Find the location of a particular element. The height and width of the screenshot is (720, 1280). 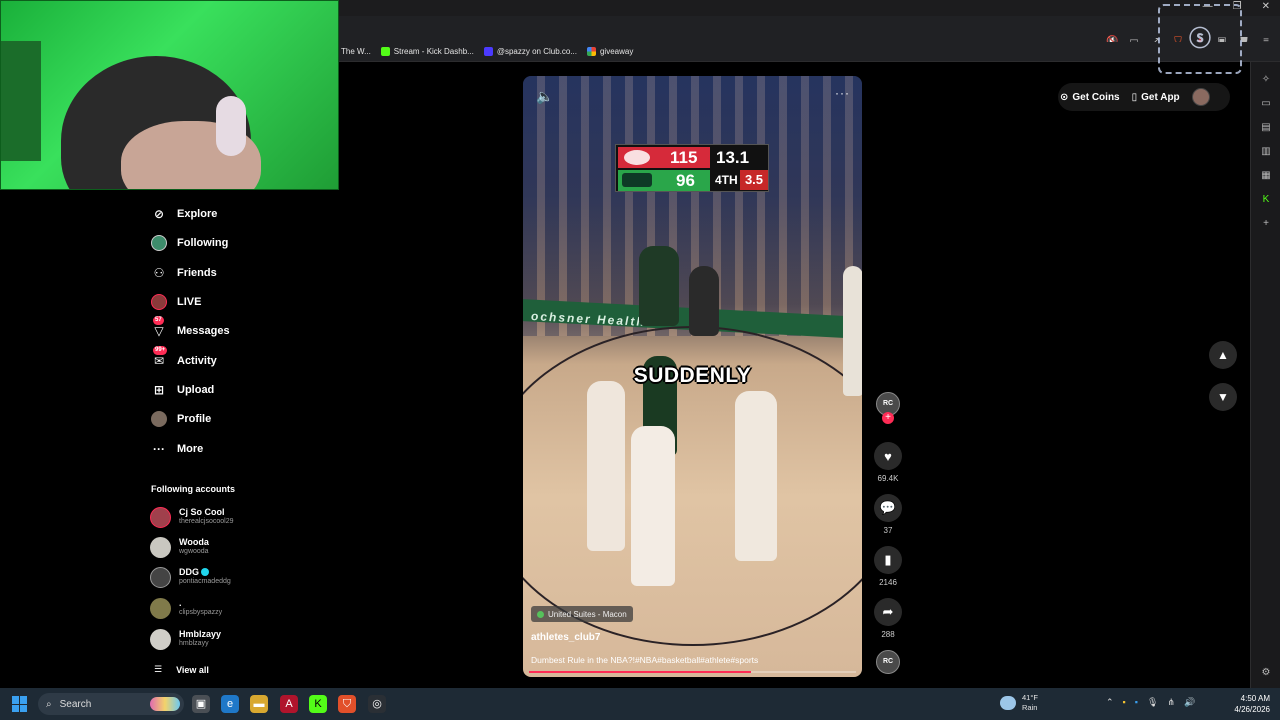

coin-icon: ⊙ is located at coordinates (1064, 97).